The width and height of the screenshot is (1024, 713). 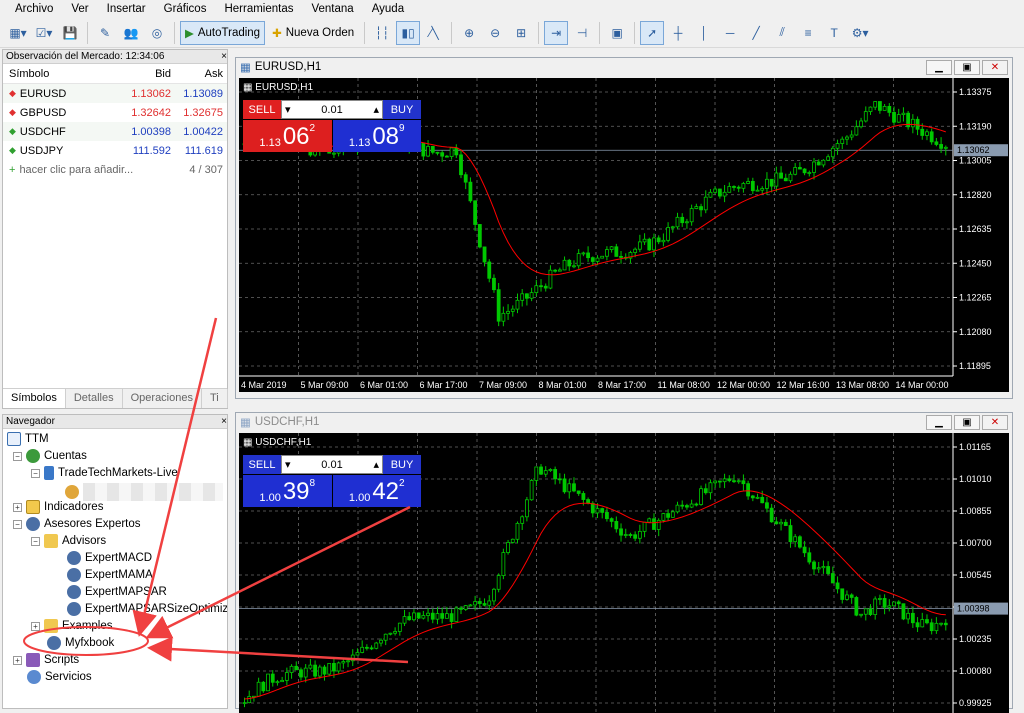 I want to click on tree-account-login, so click(x=144, y=492).